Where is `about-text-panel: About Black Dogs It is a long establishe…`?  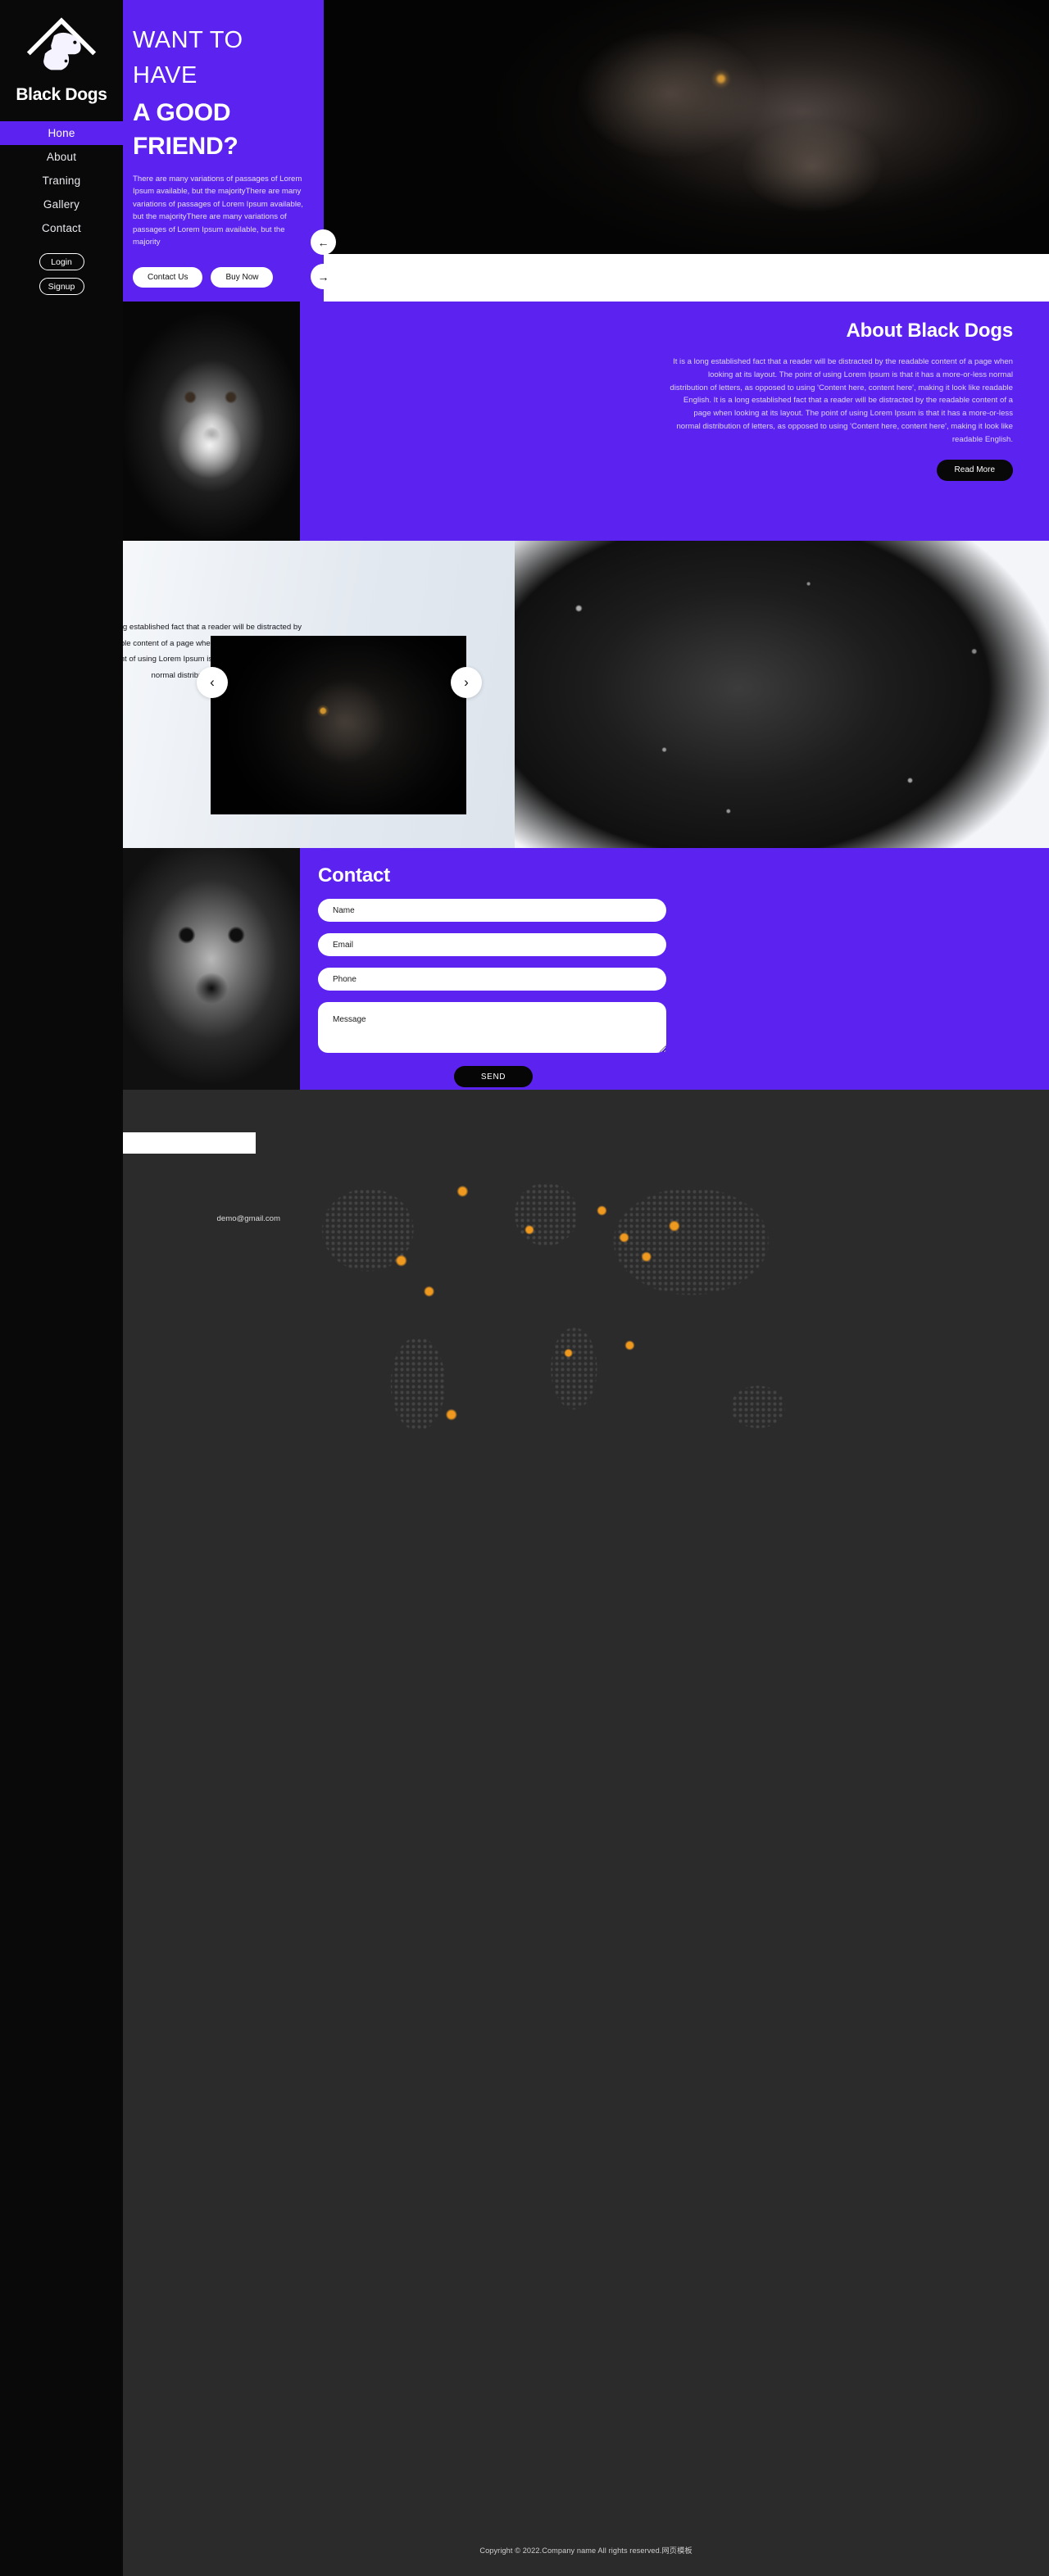
about-text-panel: About Black Dogs It is a long establishe… is located at coordinates (674, 421).